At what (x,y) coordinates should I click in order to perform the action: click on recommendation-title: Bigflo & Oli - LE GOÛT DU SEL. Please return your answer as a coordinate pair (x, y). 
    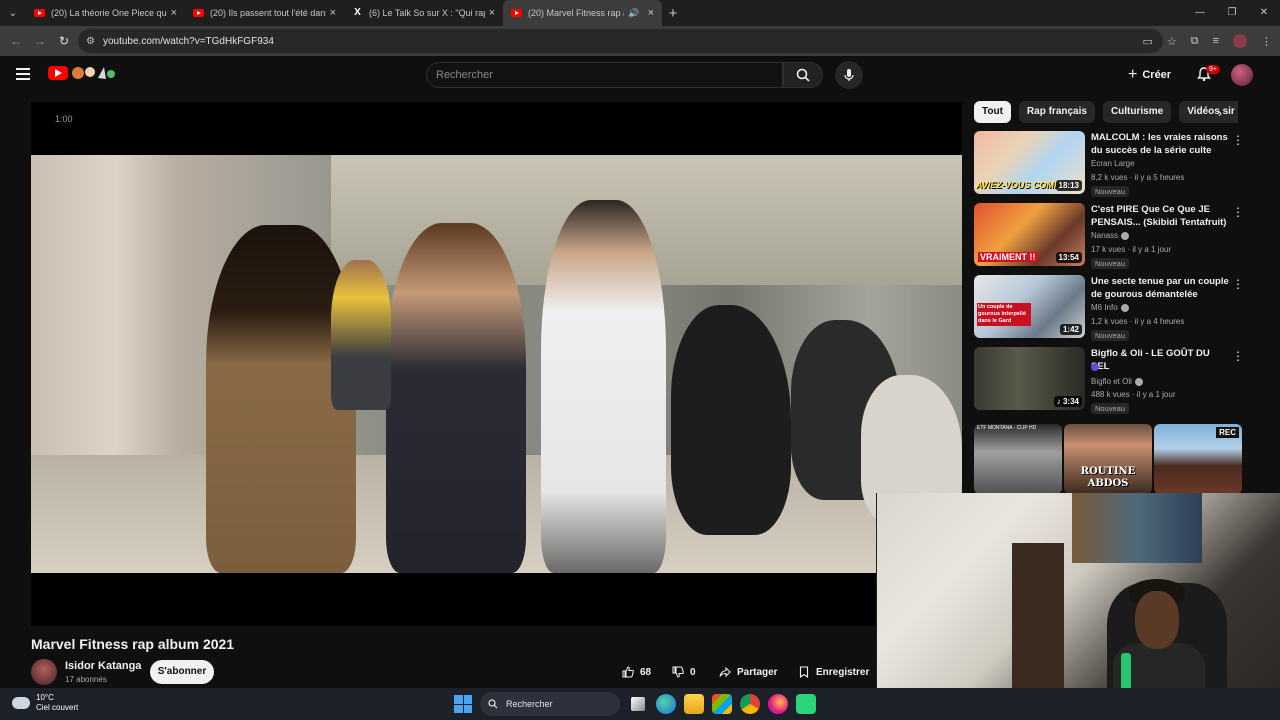
    Looking at the image, I should click on (1160, 360).